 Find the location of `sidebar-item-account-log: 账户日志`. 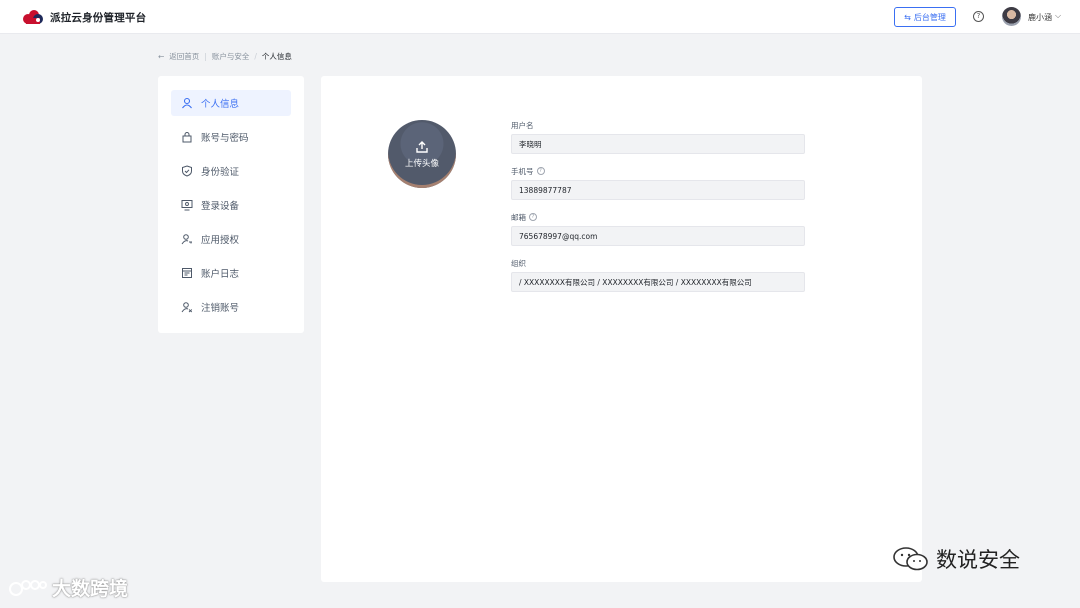

sidebar-item-account-log: 账户日志 is located at coordinates (231, 273).